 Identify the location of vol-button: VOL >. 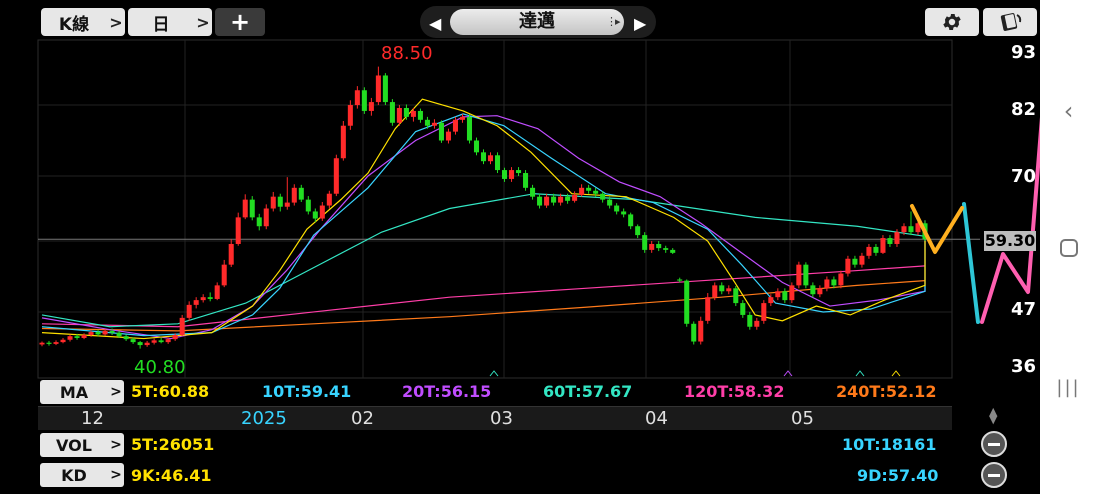
(82, 445).